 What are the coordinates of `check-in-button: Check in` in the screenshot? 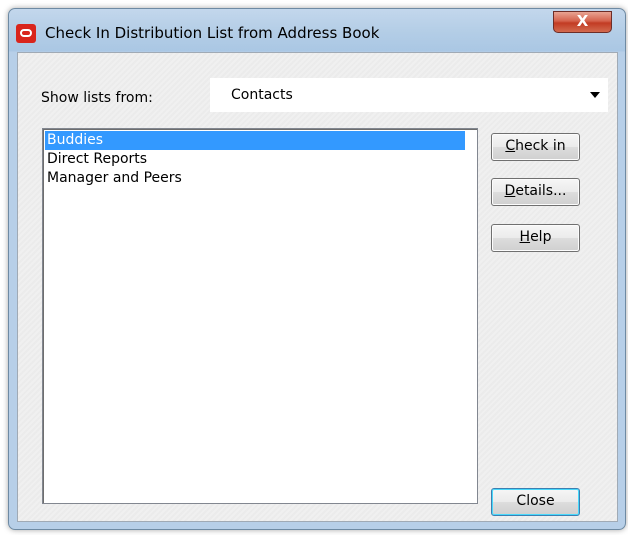 It's located at (535, 147).